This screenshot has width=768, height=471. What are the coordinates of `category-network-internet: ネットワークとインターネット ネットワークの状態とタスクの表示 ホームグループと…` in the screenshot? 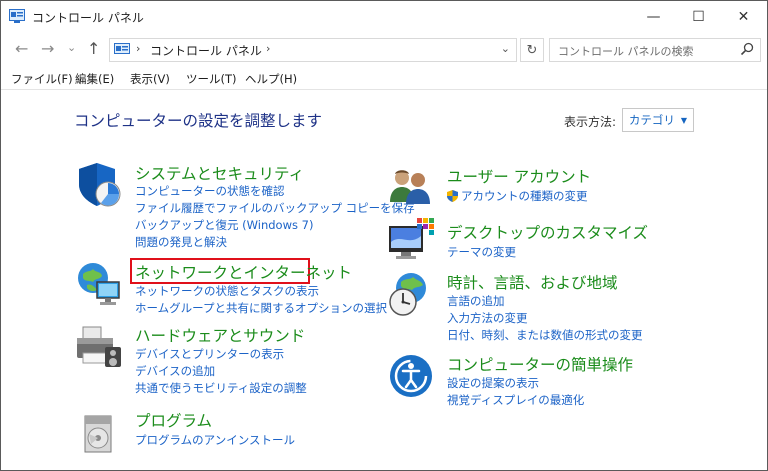 It's located at (231, 289).